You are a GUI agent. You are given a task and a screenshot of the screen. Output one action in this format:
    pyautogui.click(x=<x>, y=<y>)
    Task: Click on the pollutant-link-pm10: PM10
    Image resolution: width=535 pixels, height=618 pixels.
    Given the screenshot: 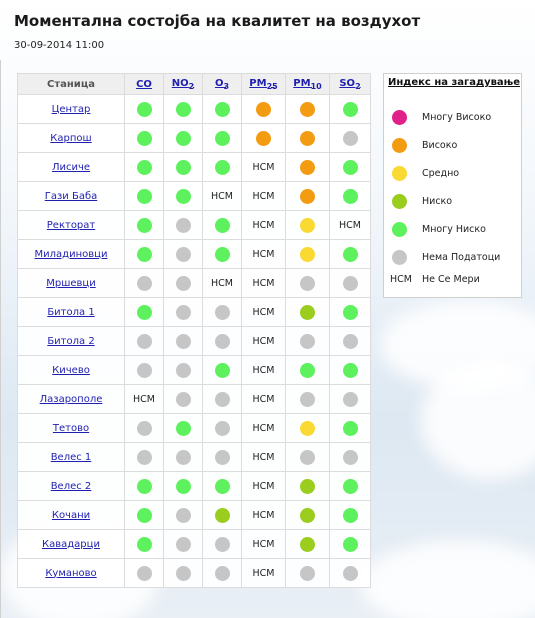 What is the action you would take?
    pyautogui.click(x=307, y=84)
    